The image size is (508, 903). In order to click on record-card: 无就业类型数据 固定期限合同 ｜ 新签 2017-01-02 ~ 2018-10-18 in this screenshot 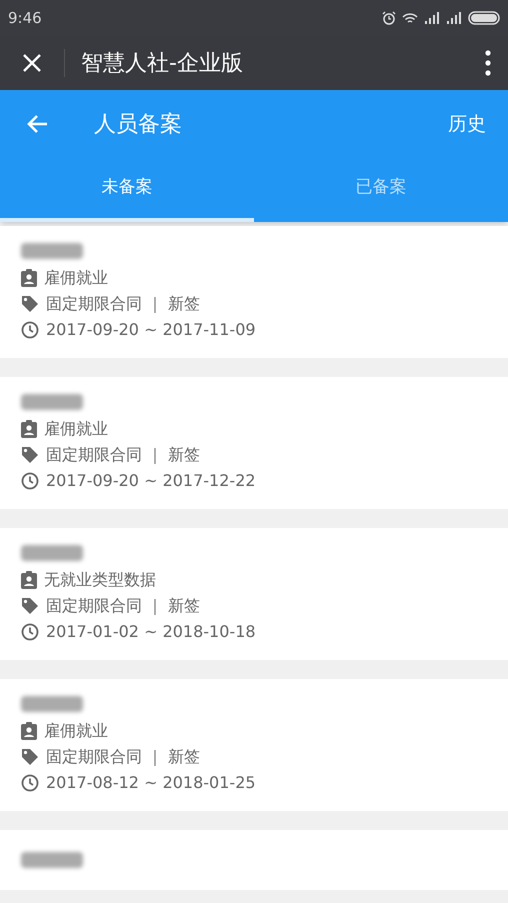, I will do `click(254, 594)`.